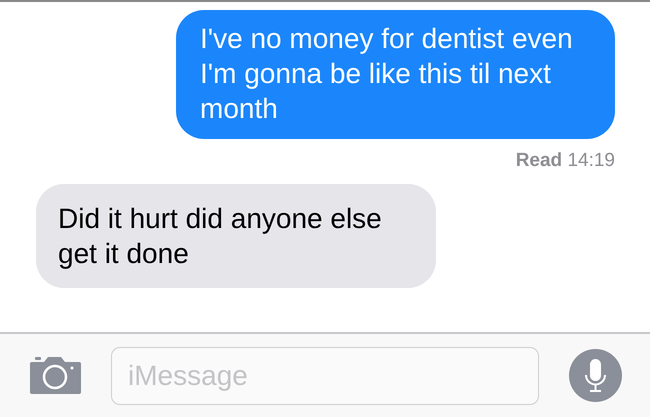  Describe the element at coordinates (565, 161) in the screenshot. I see `read-receipt: Read 14:19` at that location.